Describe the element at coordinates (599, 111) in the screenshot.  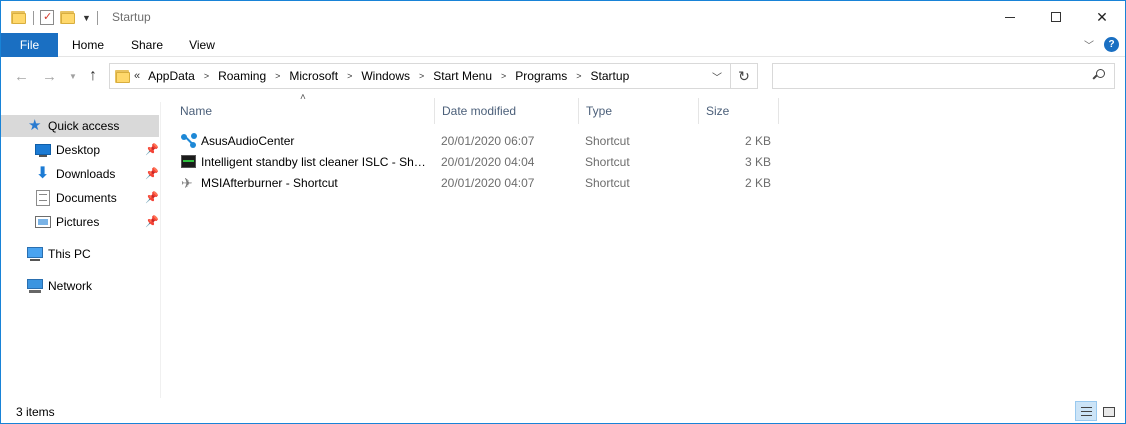
I see `column-header-label: Type` at that location.